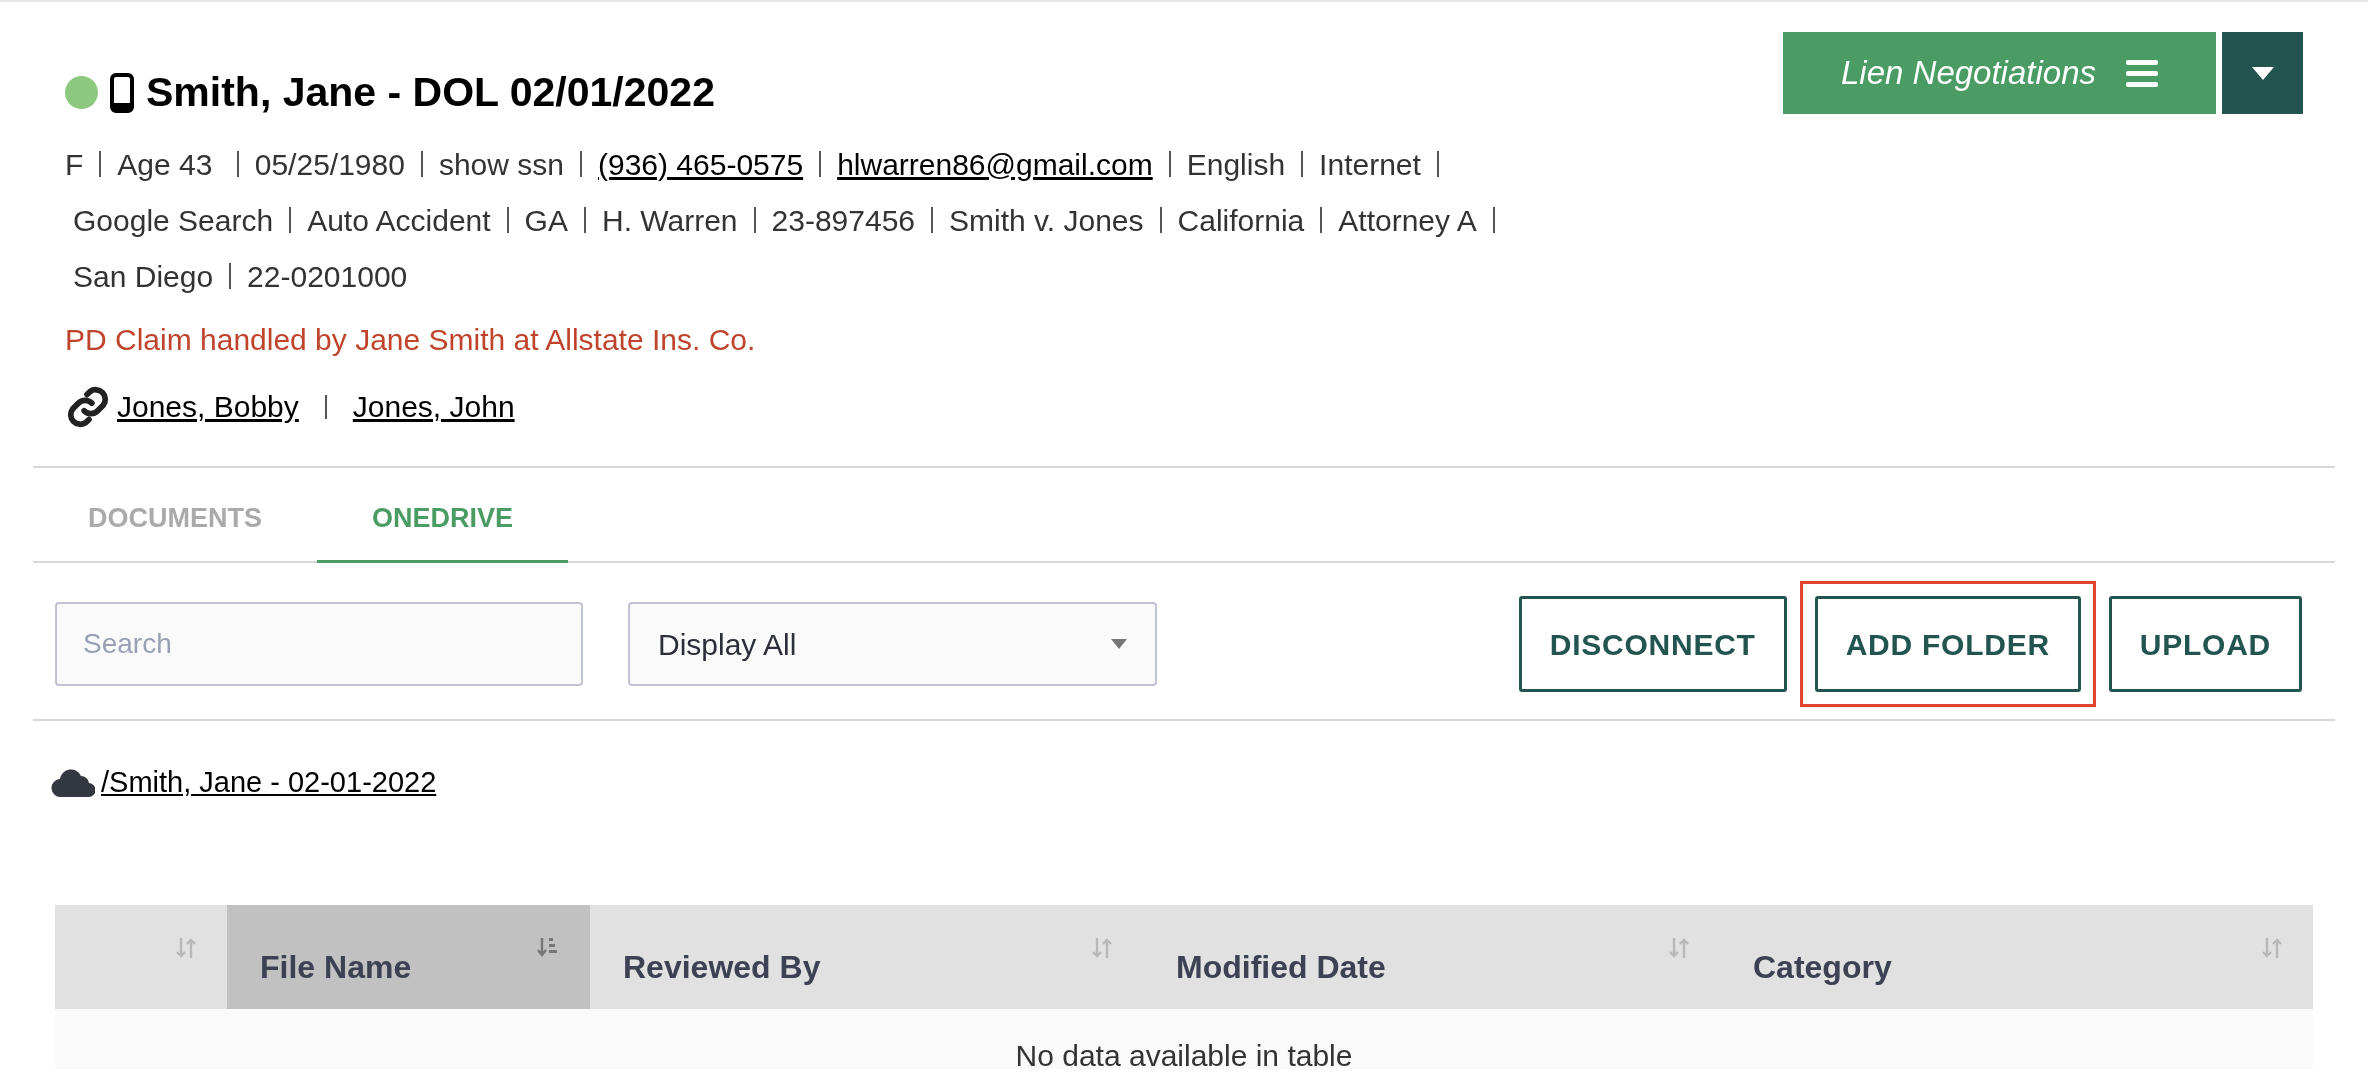  Describe the element at coordinates (74, 164) in the screenshot. I see `info-item: F` at that location.